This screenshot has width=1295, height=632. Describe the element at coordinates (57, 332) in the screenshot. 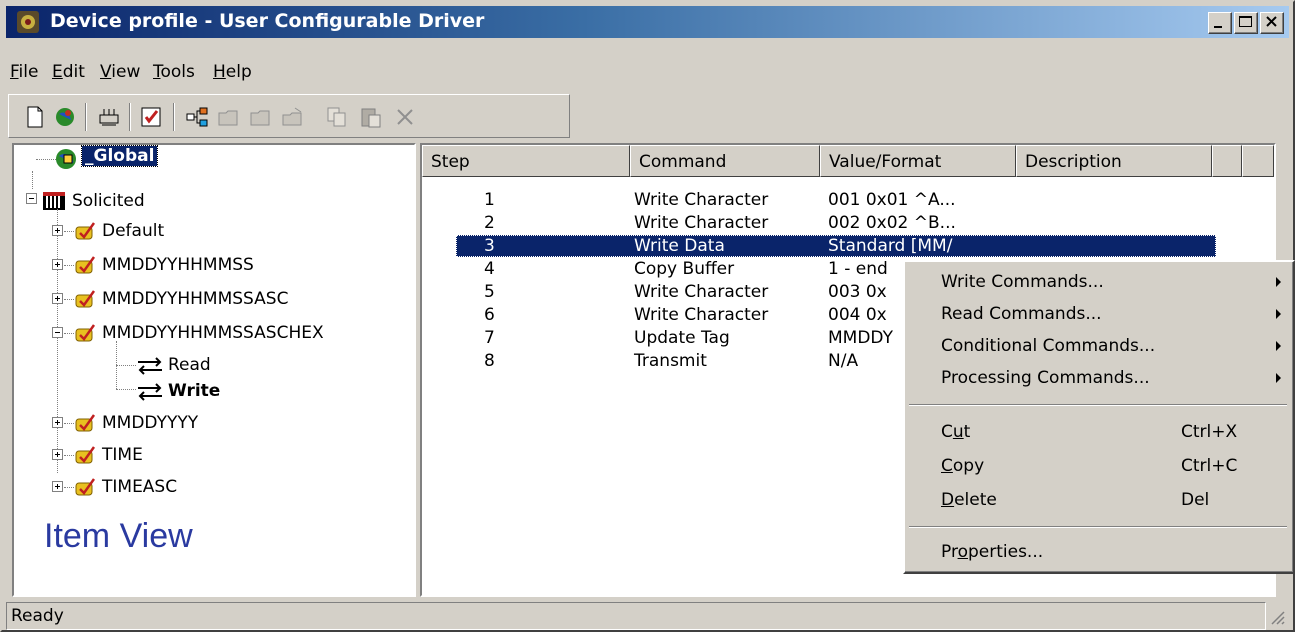

I see `expander-mmddyyhhmmssaschex` at that location.